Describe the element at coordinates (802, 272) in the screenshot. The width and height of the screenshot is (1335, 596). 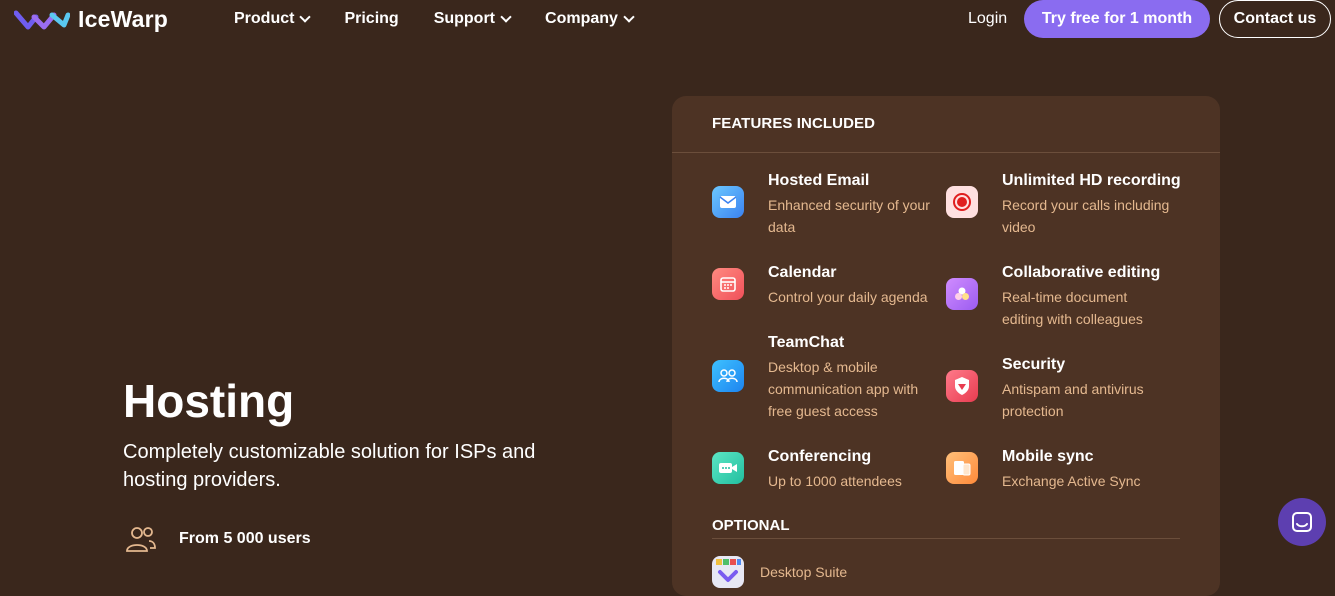
I see `feature-title: Calendar` at that location.